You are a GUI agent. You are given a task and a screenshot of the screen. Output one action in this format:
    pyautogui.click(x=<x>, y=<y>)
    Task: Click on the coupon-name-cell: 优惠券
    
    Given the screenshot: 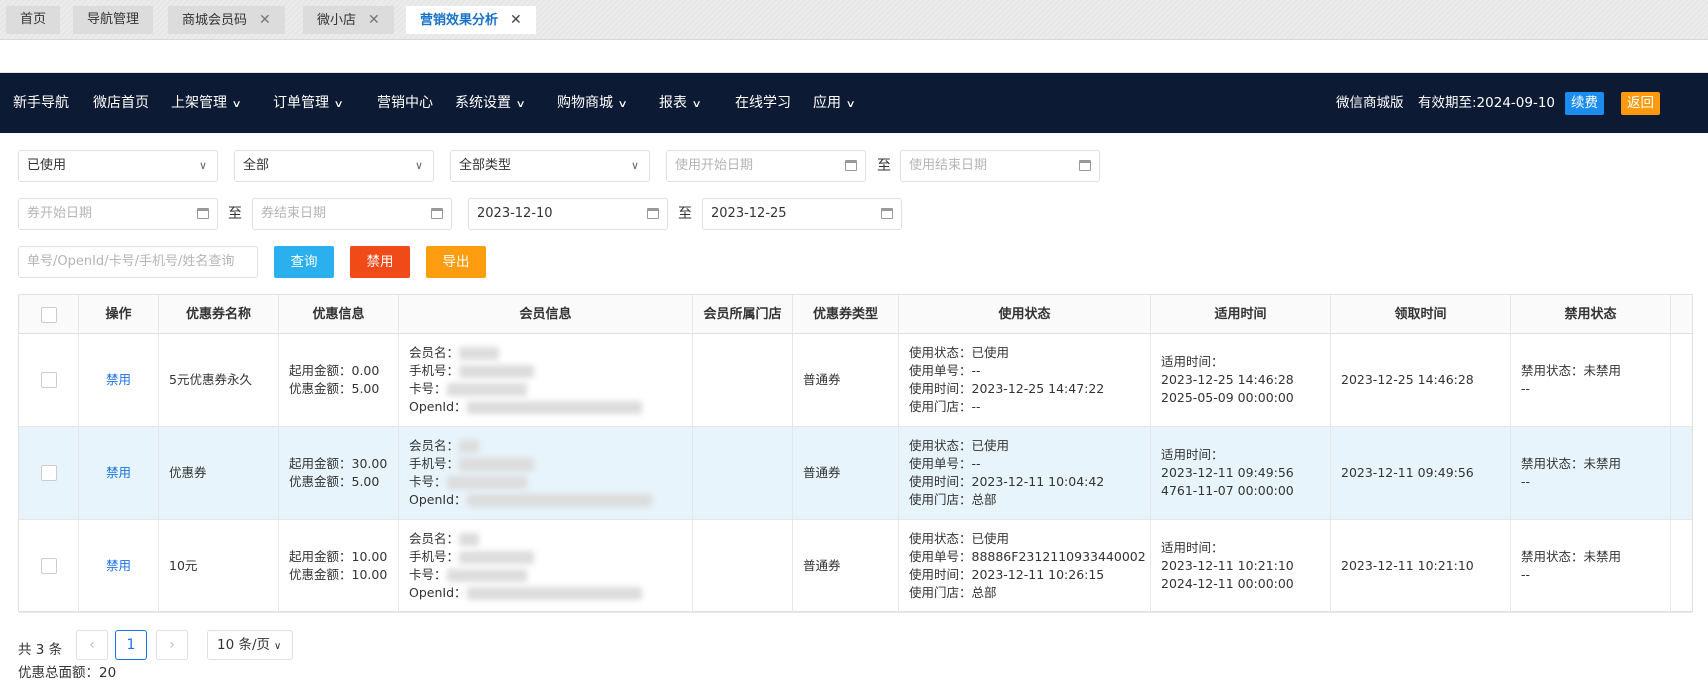 What is the action you would take?
    pyautogui.click(x=219, y=473)
    